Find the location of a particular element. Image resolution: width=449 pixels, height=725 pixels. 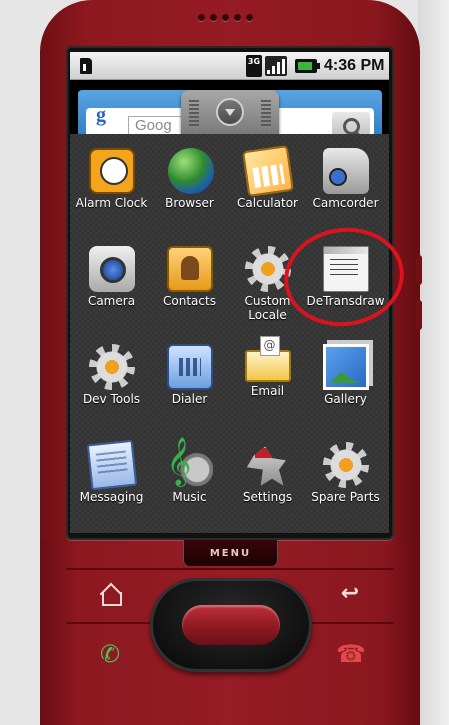

app-label: Dev Tools is located at coordinates (111, 399).